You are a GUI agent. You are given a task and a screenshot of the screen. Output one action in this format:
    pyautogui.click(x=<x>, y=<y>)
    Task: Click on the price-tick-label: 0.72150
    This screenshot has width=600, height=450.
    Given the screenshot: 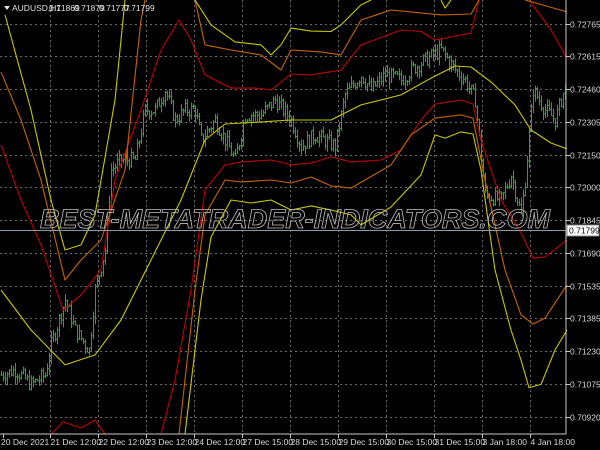 What is the action you would take?
    pyautogui.click(x=585, y=156)
    